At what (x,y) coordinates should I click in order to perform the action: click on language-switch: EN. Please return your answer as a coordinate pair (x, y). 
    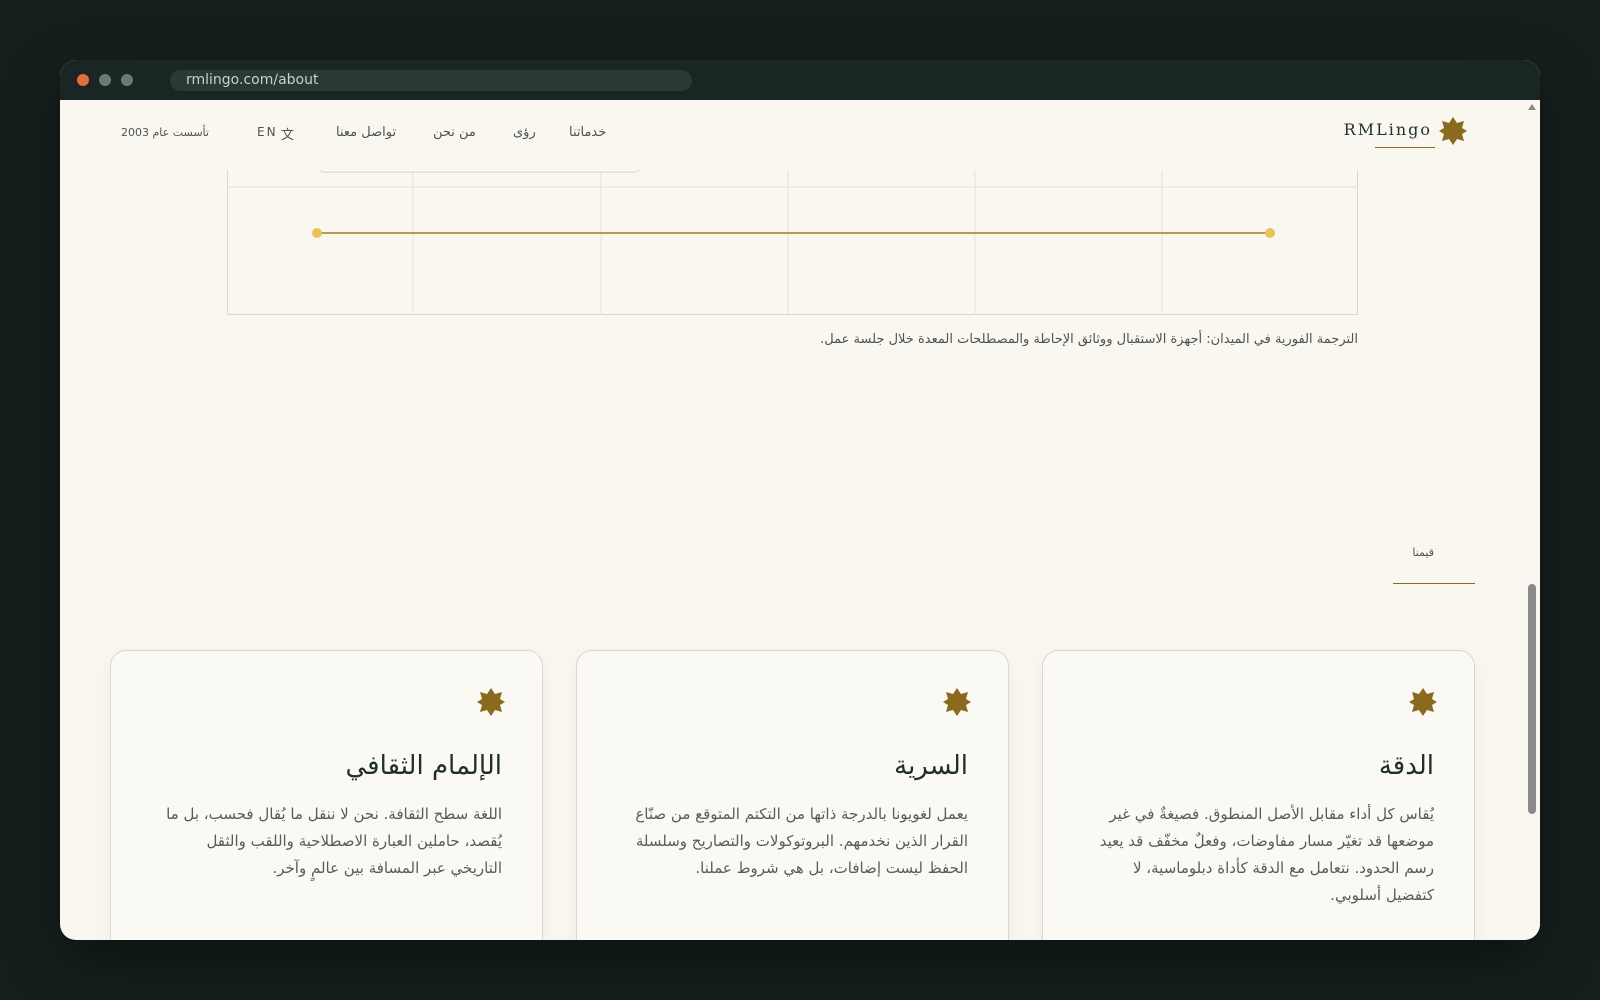
    Looking at the image, I should click on (267, 132).